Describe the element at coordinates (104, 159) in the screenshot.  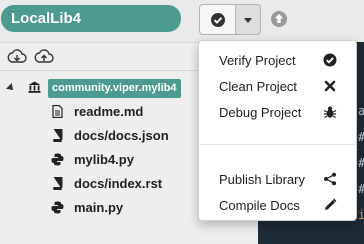
I see `file-label: mylib4.py` at that location.